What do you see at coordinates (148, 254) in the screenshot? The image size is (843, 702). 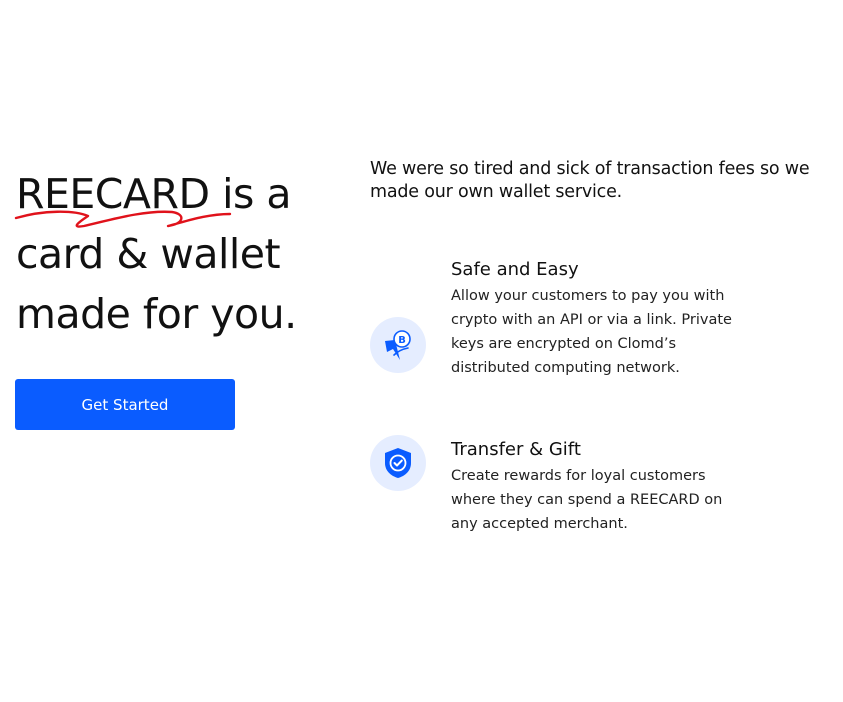 I see `headline-line2: card & wallet` at bounding box center [148, 254].